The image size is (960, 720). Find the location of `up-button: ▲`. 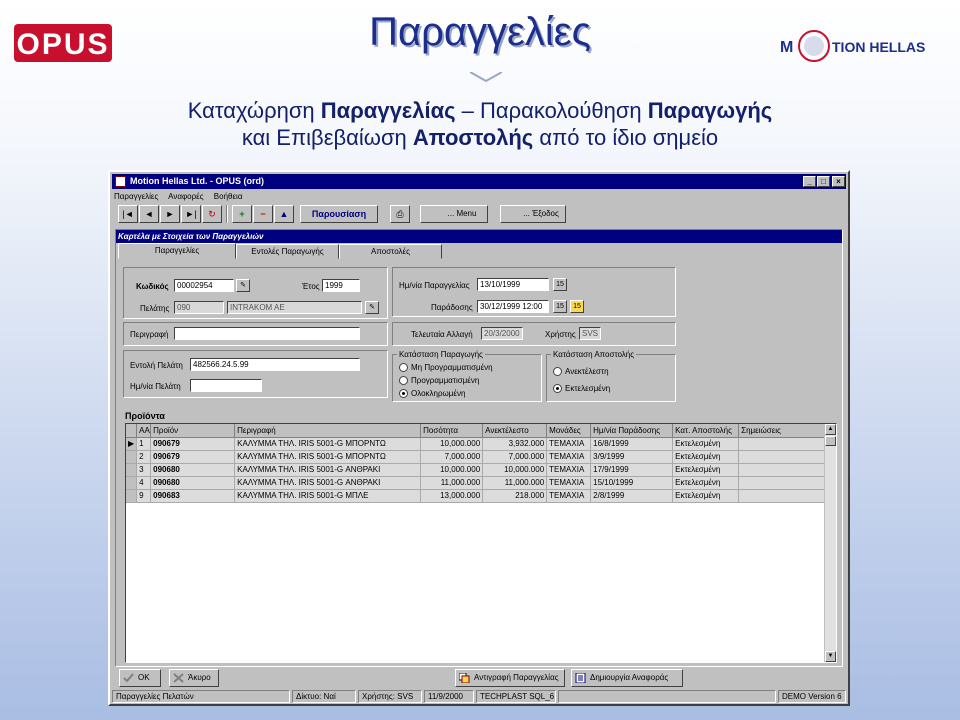

up-button: ▲ is located at coordinates (284, 214).